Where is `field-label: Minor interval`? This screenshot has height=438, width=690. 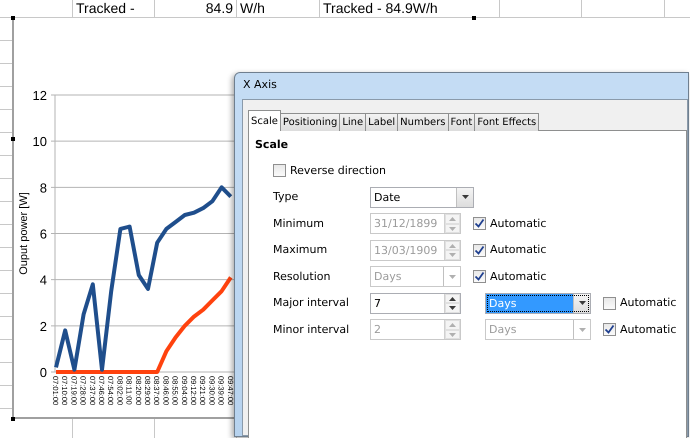 field-label: Minor interval is located at coordinates (311, 330).